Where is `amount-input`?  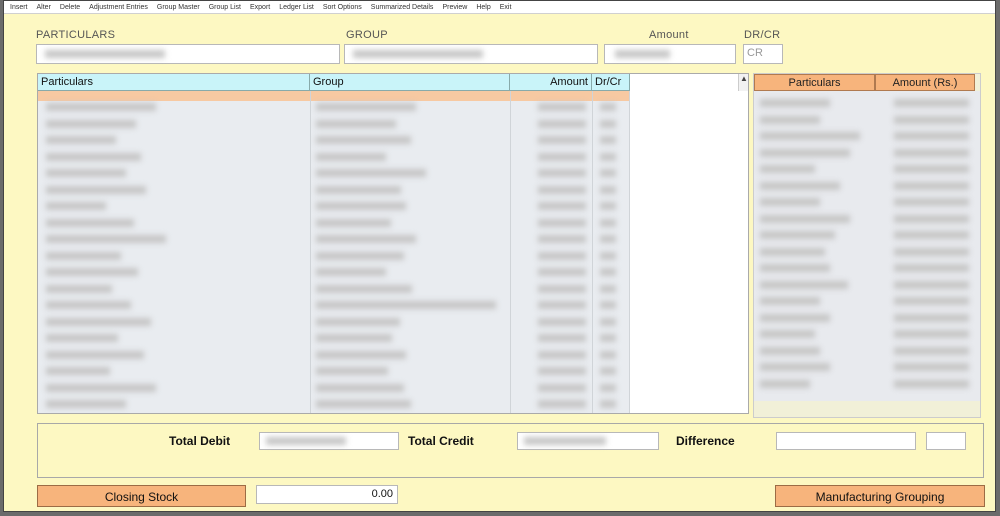
amount-input is located at coordinates (670, 54).